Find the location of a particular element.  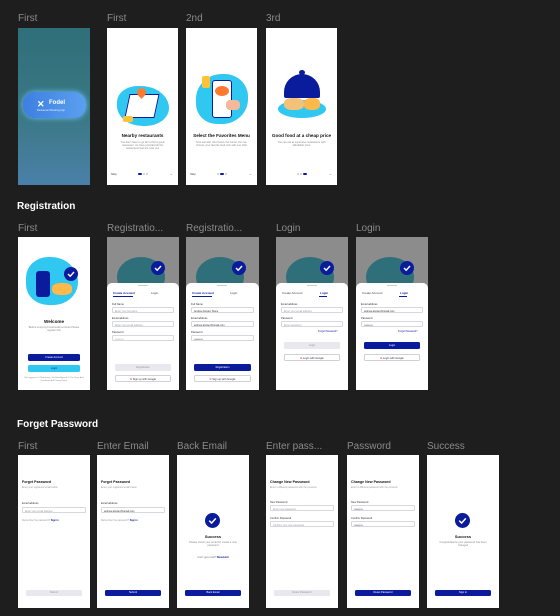

onboarding-title: Nearby restaurants is located at coordinates (142, 135).